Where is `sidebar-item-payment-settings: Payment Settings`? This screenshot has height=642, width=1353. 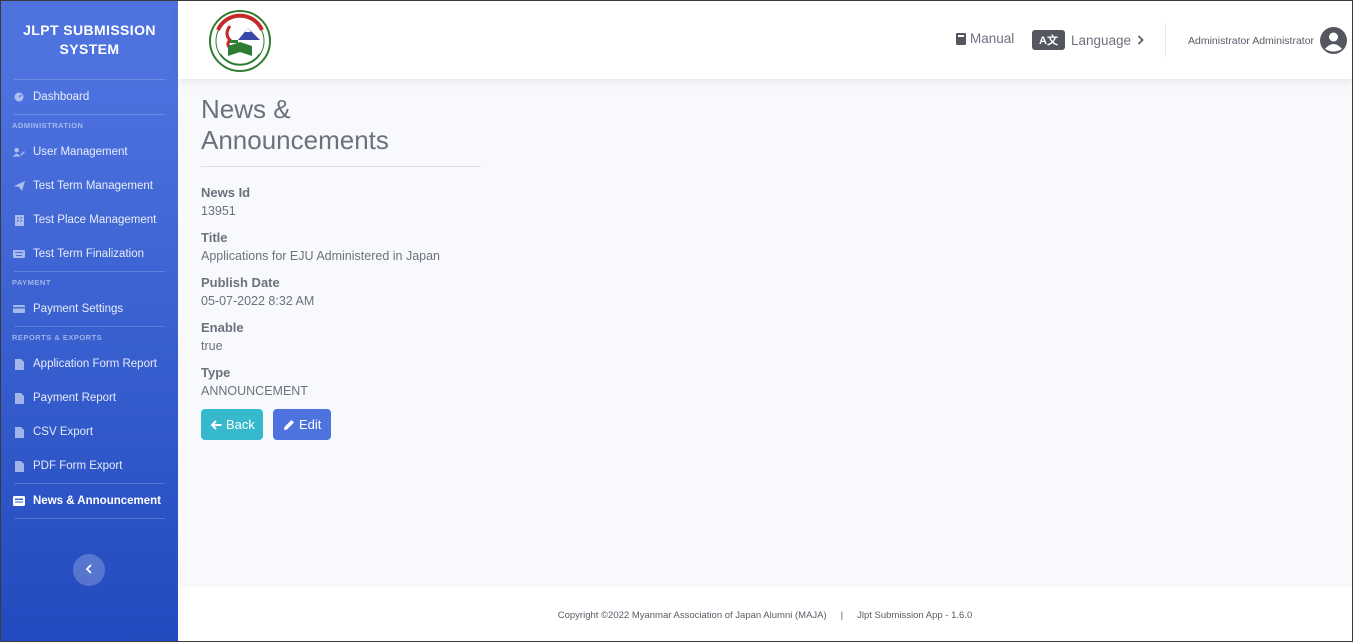 sidebar-item-payment-settings: Payment Settings is located at coordinates (89, 309).